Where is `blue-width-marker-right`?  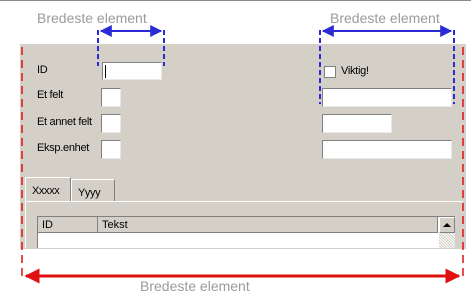 blue-width-marker-right is located at coordinates (387, 64).